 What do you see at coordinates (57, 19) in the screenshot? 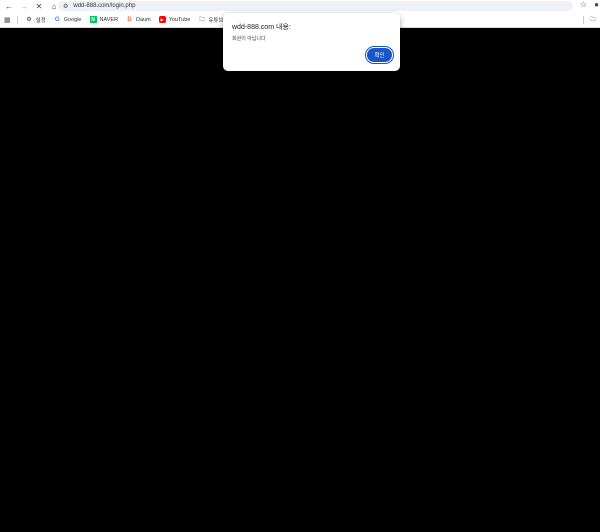
I see `google-icon: G` at bounding box center [57, 19].